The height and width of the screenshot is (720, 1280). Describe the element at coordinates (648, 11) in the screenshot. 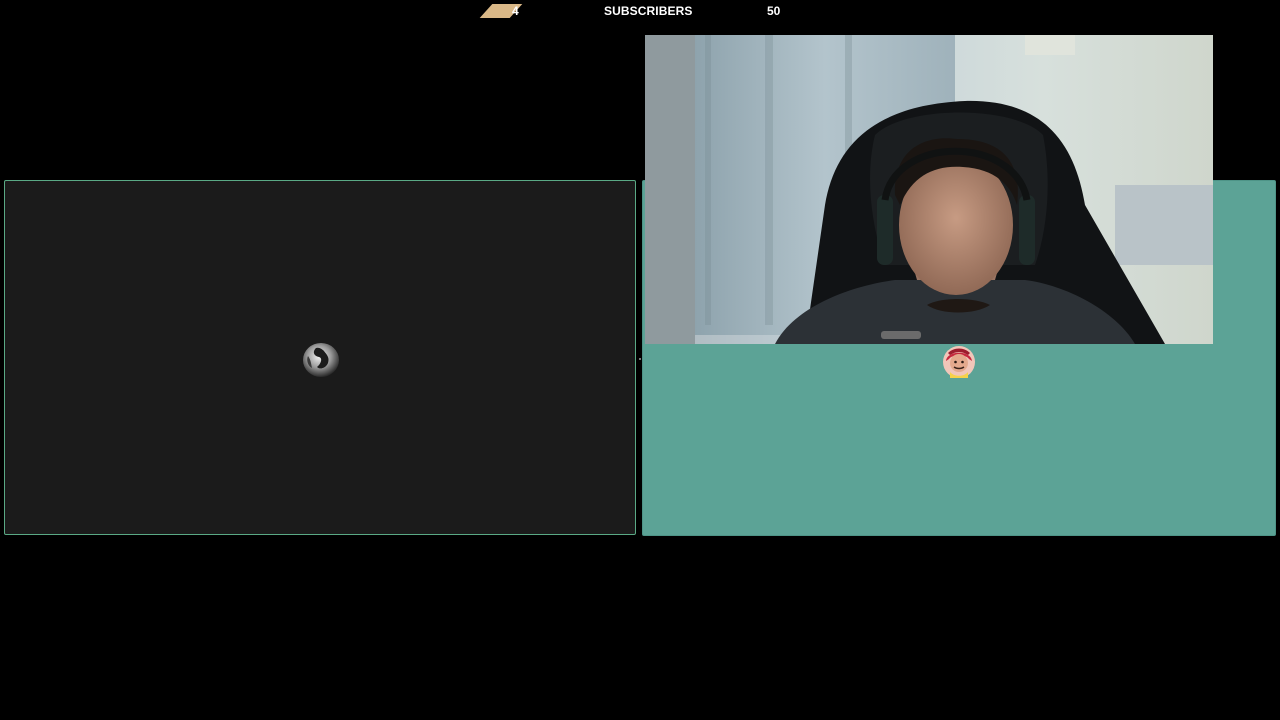

I see `subscriber-label: SUBSCRIBERS` at that location.